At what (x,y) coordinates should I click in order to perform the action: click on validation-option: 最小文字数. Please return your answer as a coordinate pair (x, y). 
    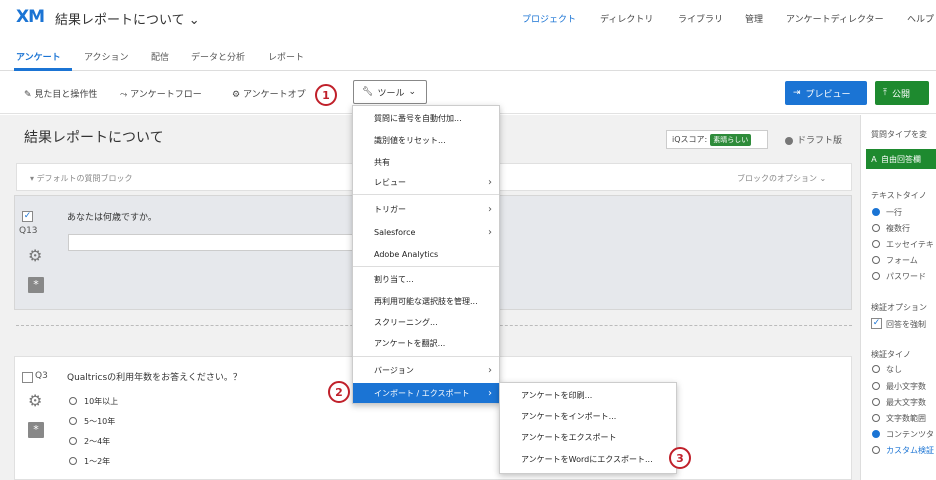
    Looking at the image, I should click on (906, 386).